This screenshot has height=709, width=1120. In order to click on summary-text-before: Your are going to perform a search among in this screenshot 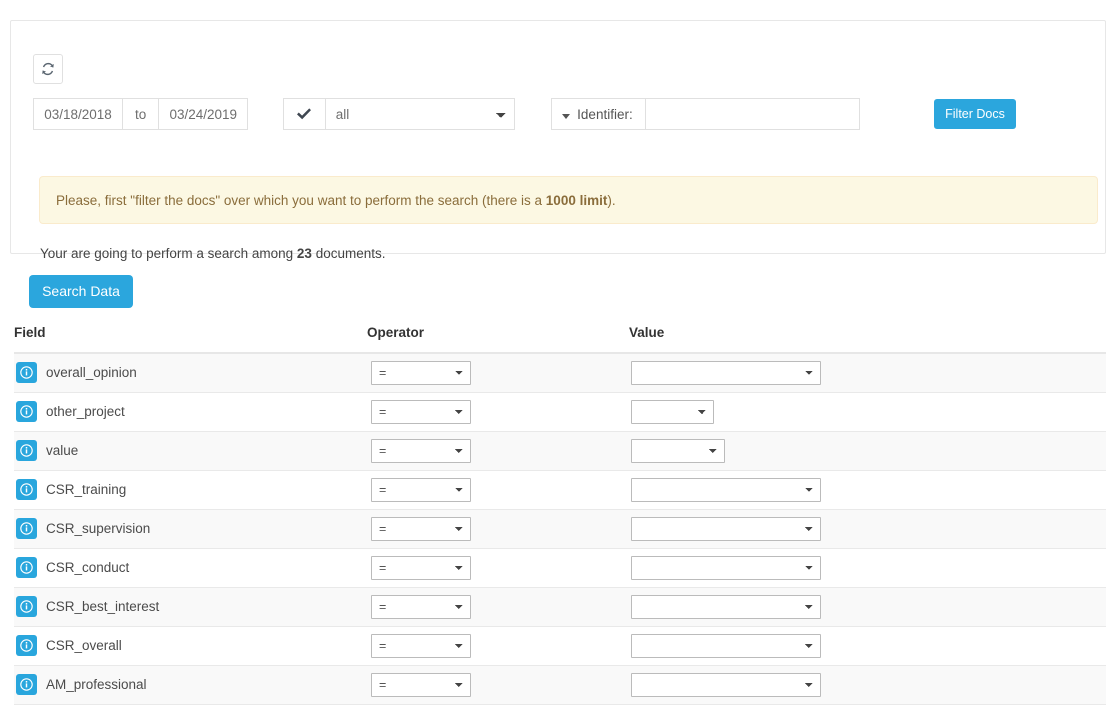, I will do `click(168, 253)`.